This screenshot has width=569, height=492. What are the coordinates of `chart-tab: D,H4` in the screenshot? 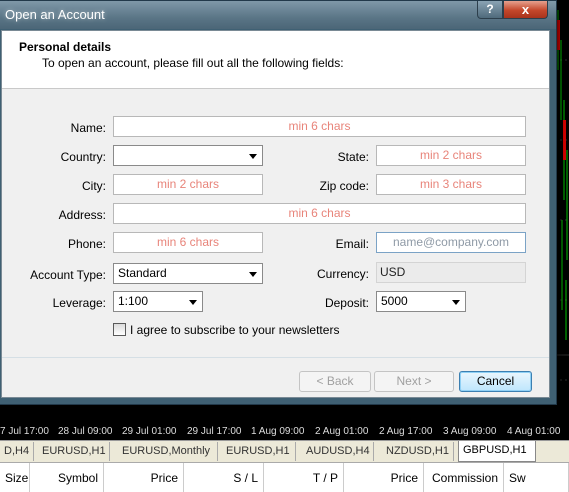 It's located at (17, 451).